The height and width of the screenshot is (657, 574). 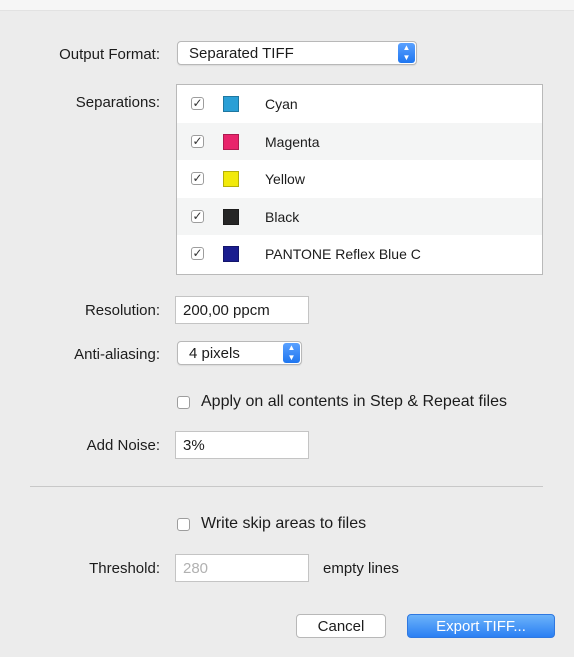 What do you see at coordinates (123, 445) in the screenshot?
I see `add-noise-label: Add Noise:` at bounding box center [123, 445].